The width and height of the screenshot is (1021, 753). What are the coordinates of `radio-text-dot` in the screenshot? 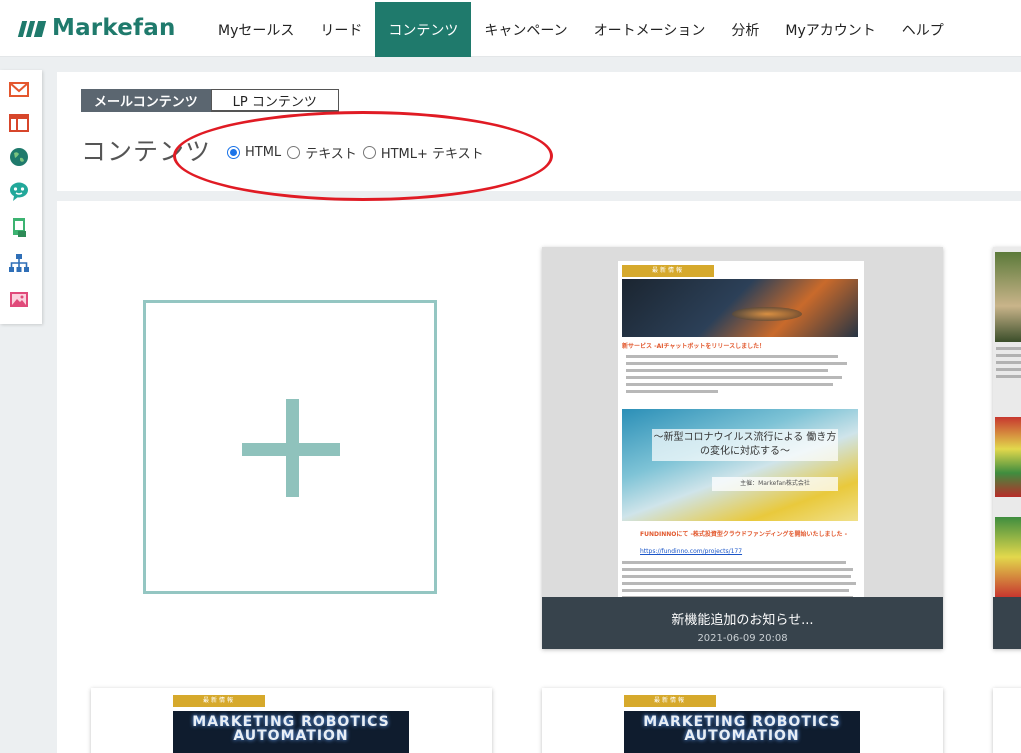 It's located at (294, 152).